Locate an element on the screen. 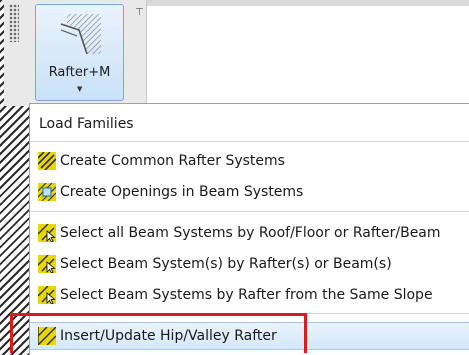 This screenshot has height=355, width=469. menu-item-load-families: Load Families is located at coordinates (249, 124).